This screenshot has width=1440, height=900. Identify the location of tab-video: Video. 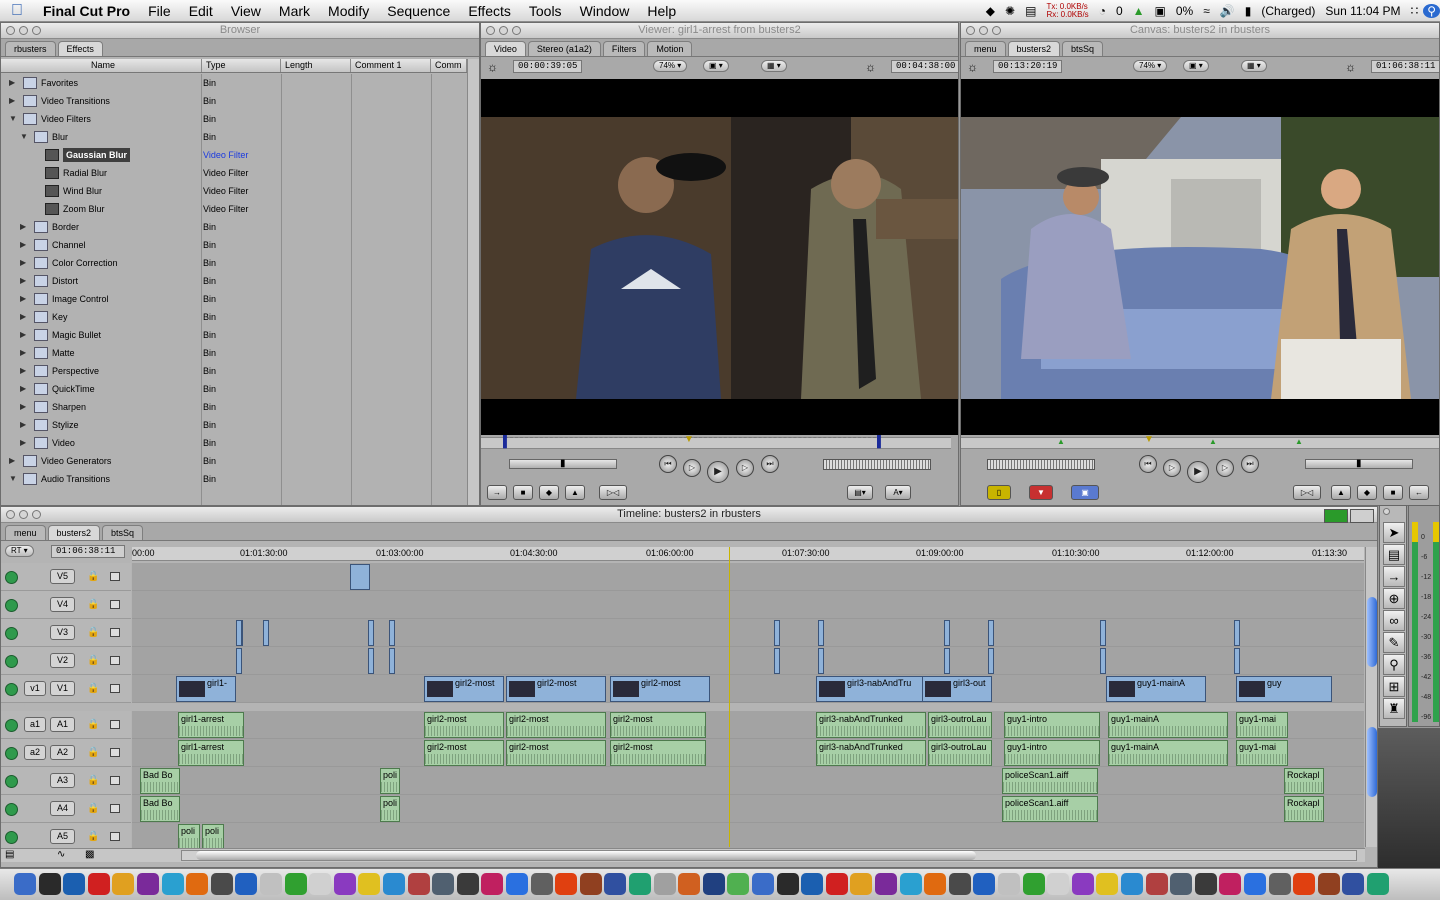
(505, 48).